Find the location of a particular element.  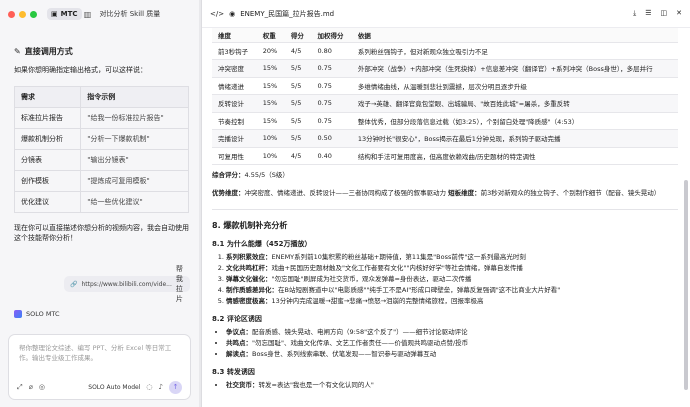

list-item: 解读点：Boss身世、系列线索串联、伏笔发现——智识参与驱动弹幕互动 is located at coordinates (452, 354).